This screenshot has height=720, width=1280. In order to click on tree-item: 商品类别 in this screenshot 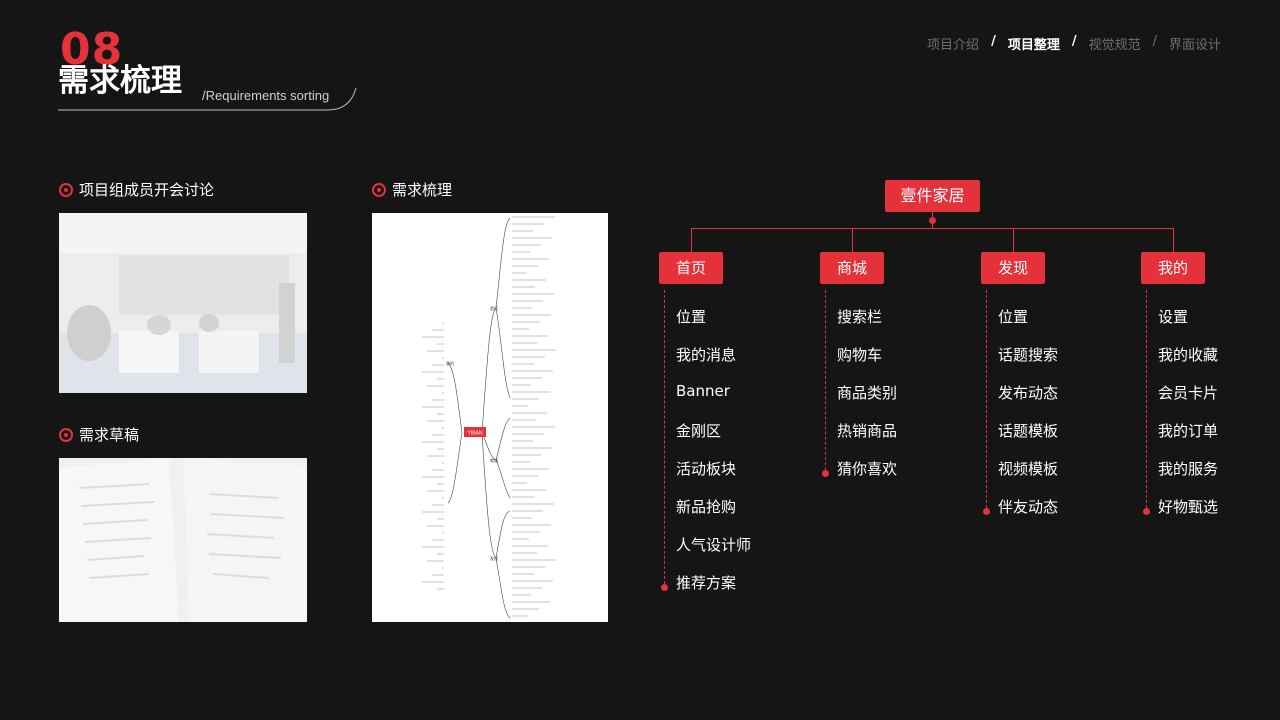, I will do `click(867, 393)`.